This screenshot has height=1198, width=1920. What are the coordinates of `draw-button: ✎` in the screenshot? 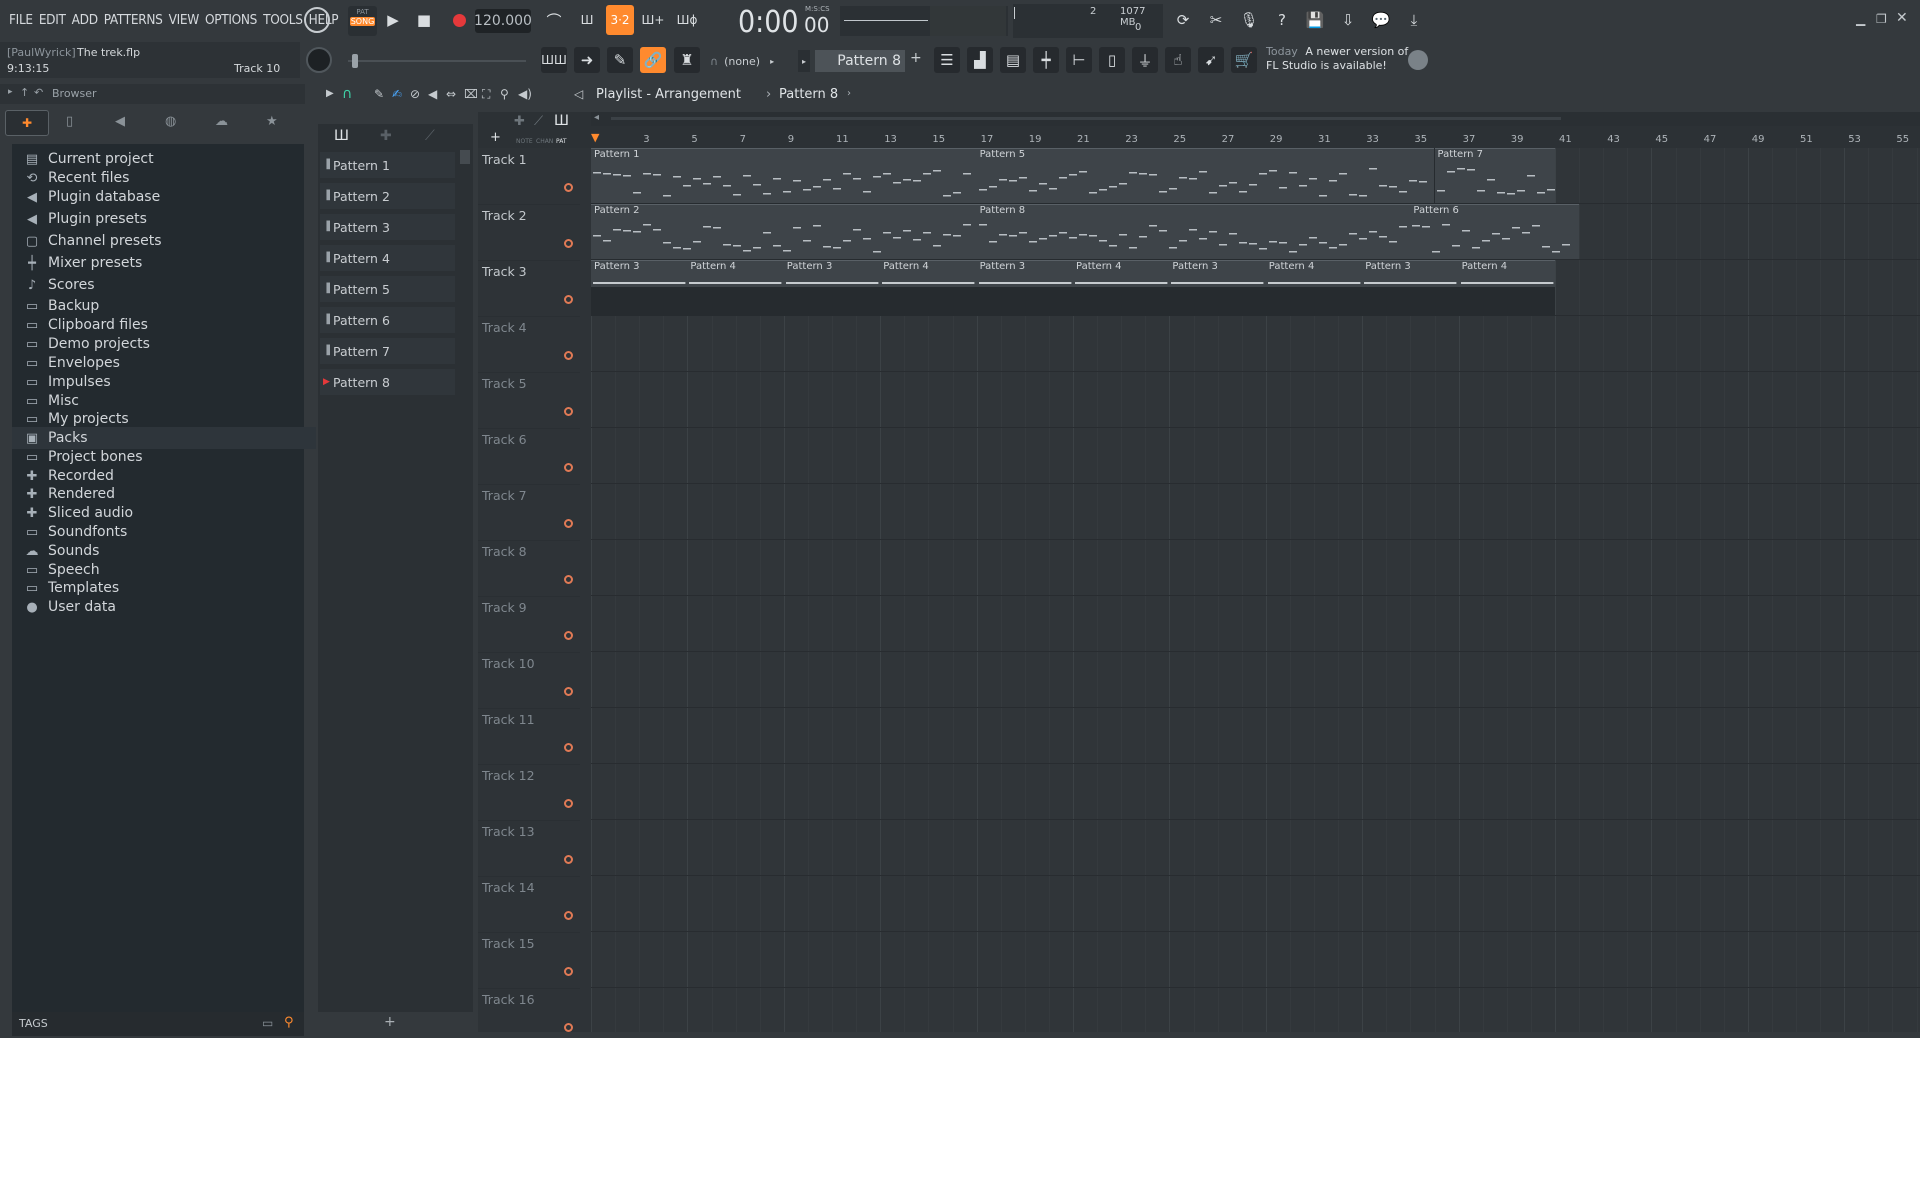 It's located at (620, 60).